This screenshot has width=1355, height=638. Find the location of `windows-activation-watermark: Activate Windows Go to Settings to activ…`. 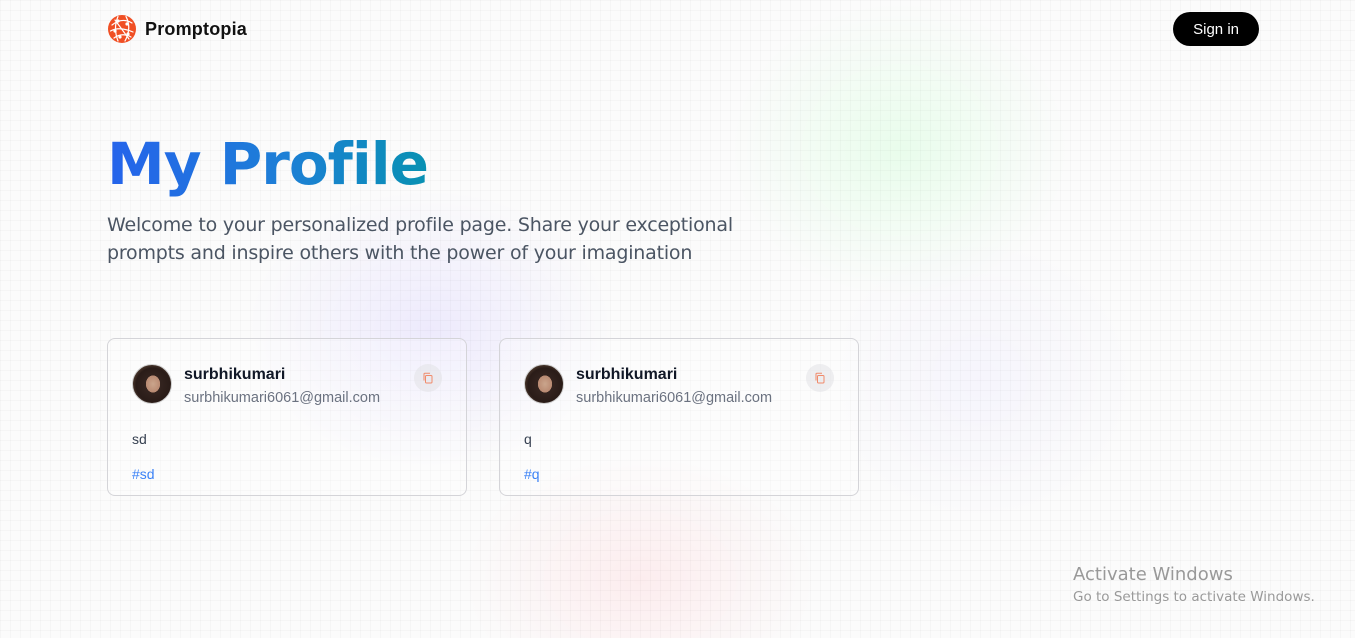

windows-activation-watermark: Activate Windows Go to Settings to activ… is located at coordinates (1194, 585).